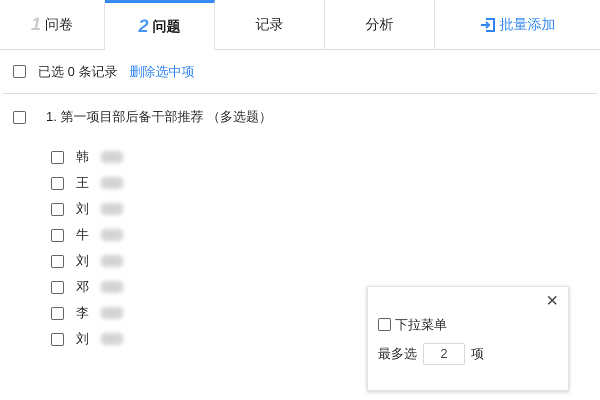  I want to click on question-title: 1. 第一项目部后备干部推荐 （多选题）, so click(159, 117).